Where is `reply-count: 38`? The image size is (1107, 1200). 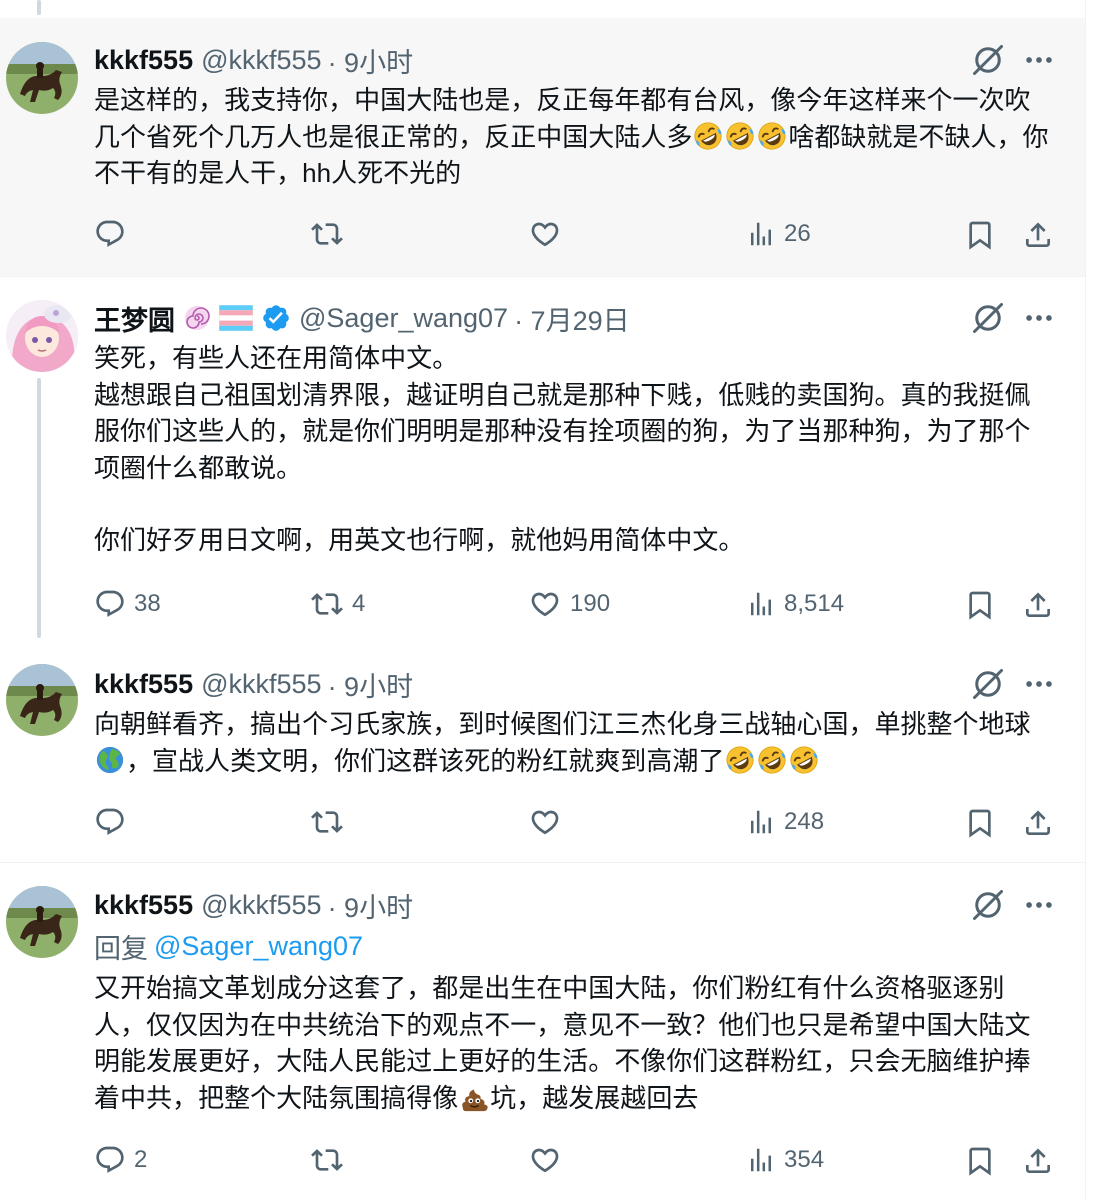 reply-count: 38 is located at coordinates (147, 603).